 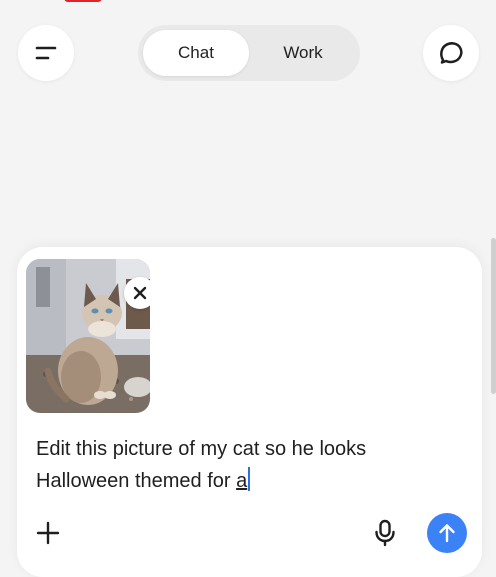 I want to click on text-caret, so click(x=249, y=479).